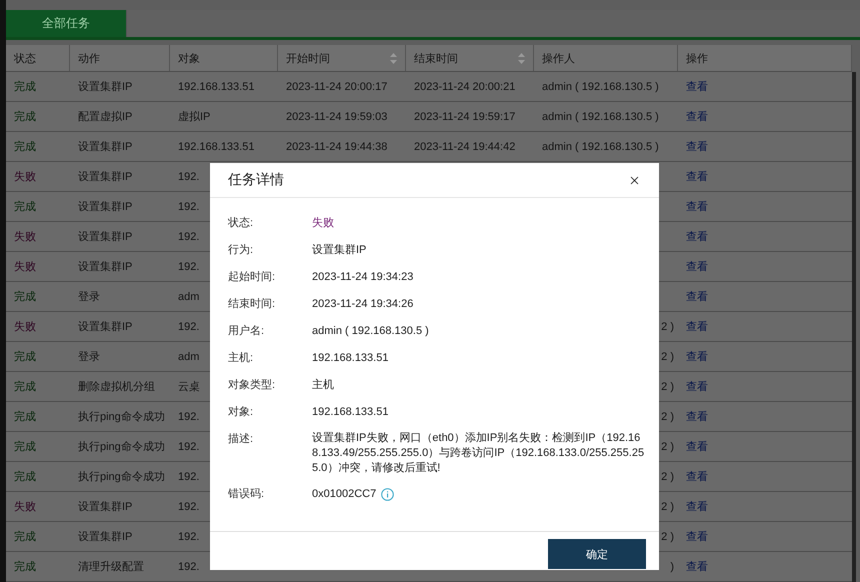  Describe the element at coordinates (252, 385) in the screenshot. I see `field-label: 对象类型:` at that location.